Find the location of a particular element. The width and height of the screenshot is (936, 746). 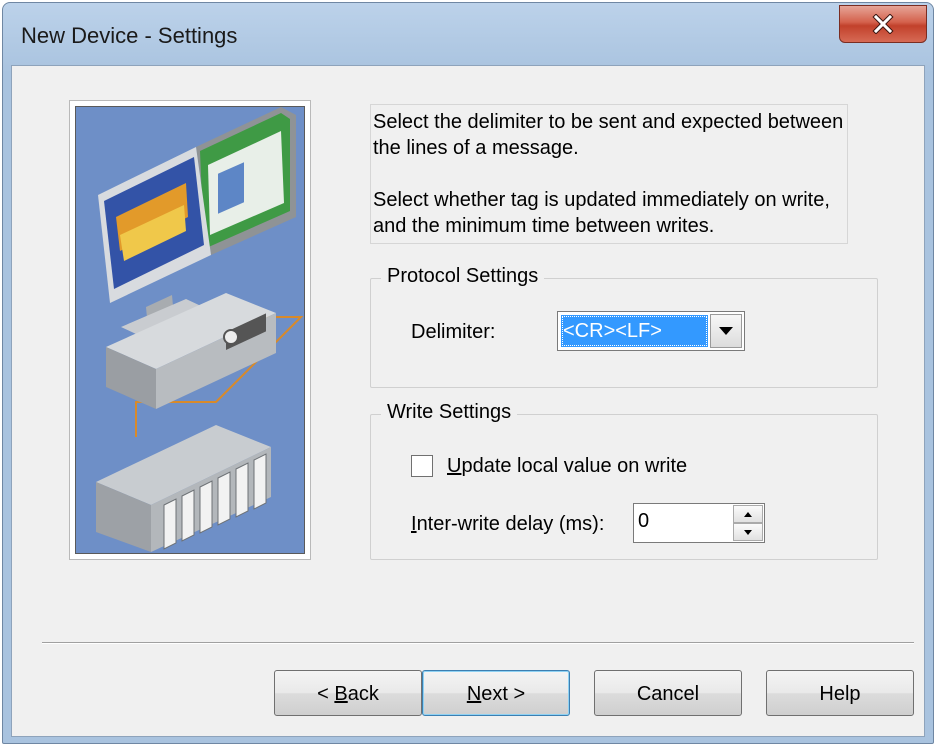

next-button: Next > is located at coordinates (496, 693).